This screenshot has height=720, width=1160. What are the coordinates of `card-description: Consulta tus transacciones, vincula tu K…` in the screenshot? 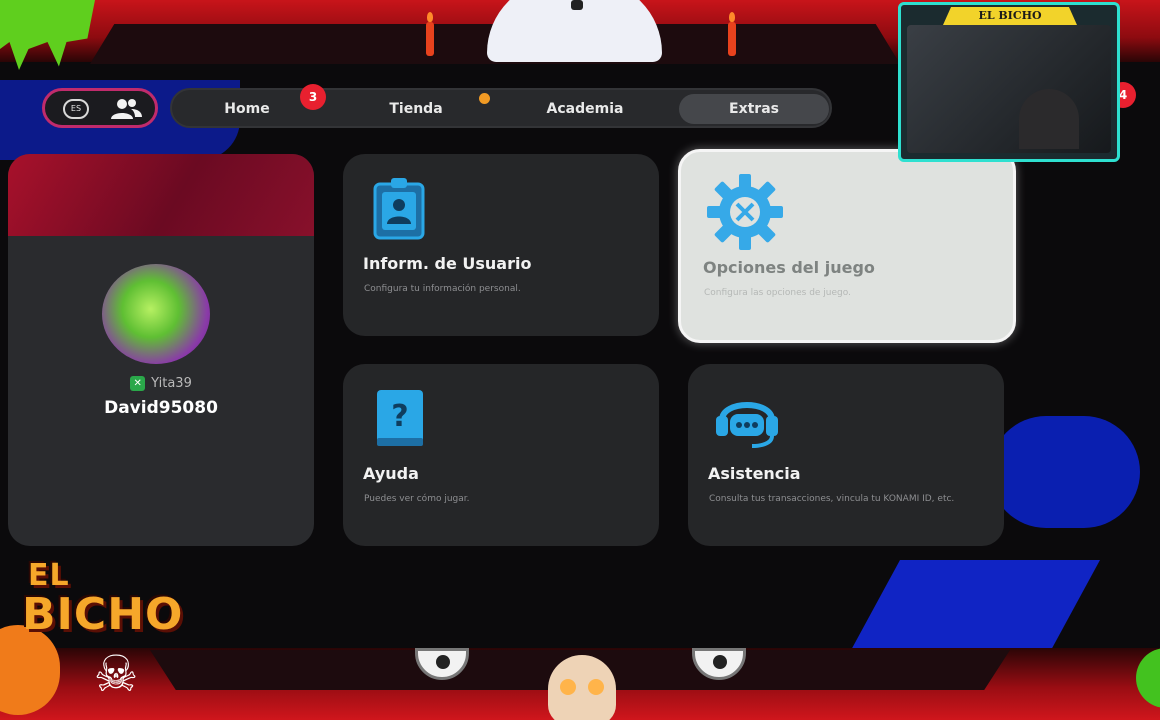 It's located at (832, 499).